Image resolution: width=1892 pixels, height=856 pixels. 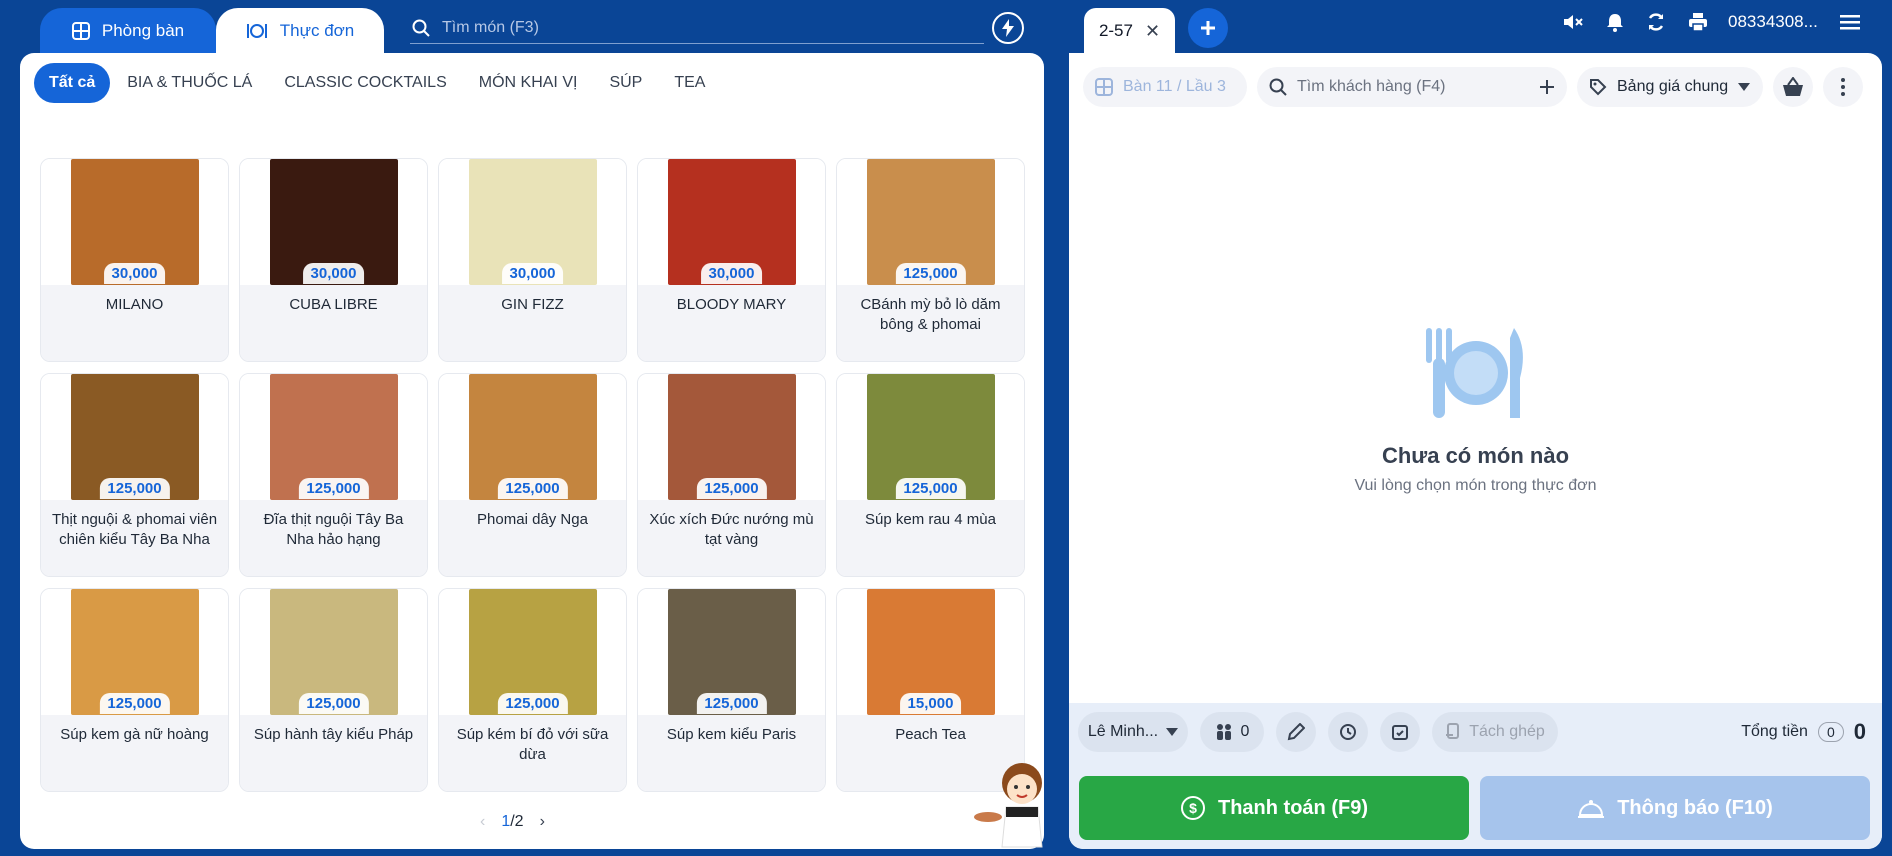 I want to click on note-button, so click(x=1296, y=732).